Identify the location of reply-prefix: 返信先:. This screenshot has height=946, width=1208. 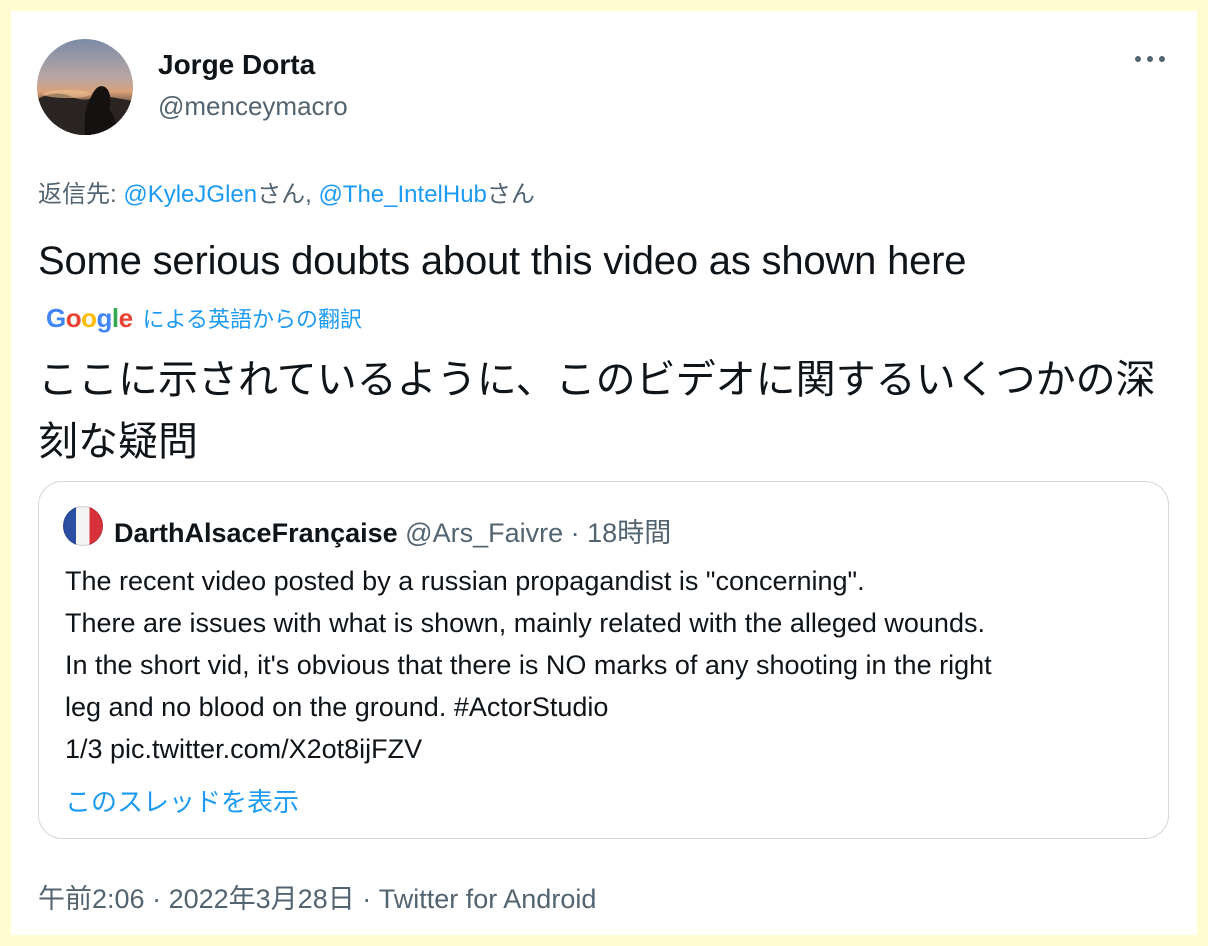
(81, 194).